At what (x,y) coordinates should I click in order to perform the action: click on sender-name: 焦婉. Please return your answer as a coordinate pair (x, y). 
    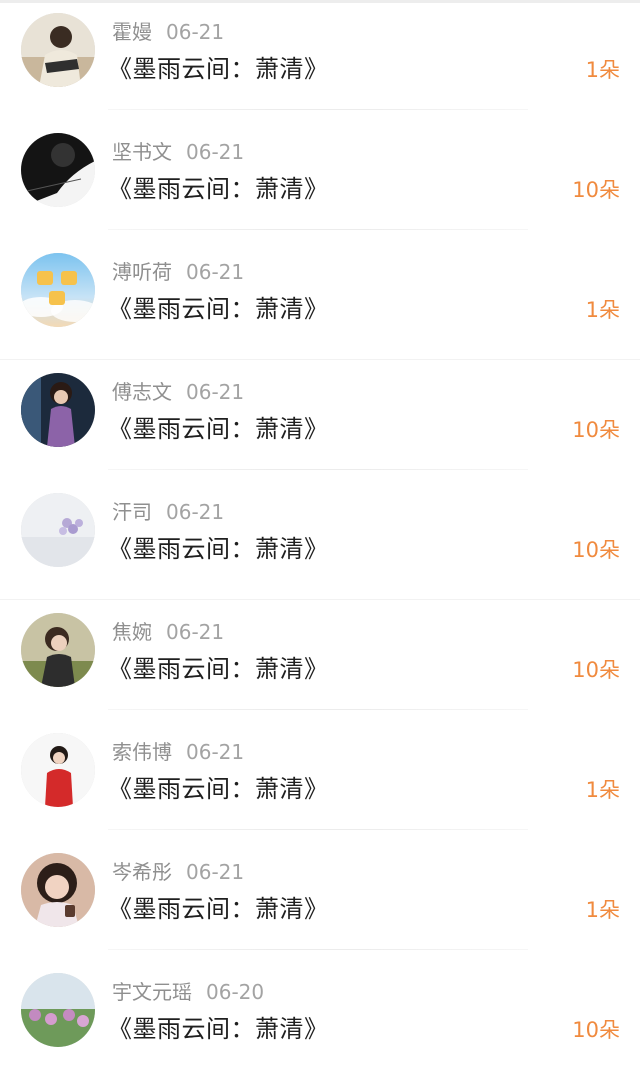
    Looking at the image, I should click on (132, 632).